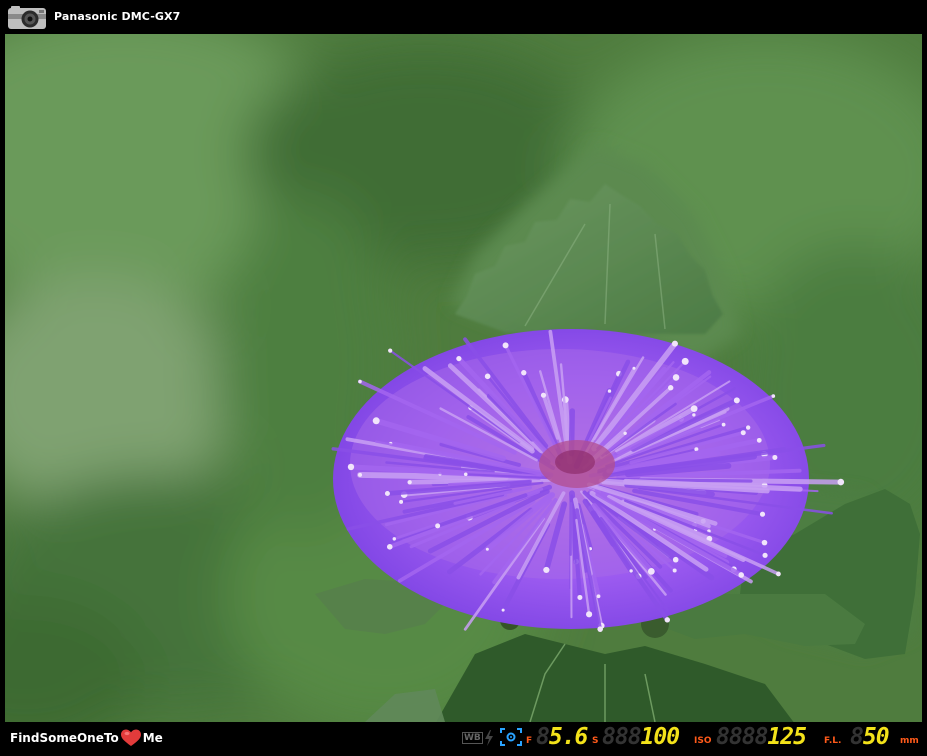 This screenshot has height=756, width=927. What do you see at coordinates (660, 737) in the screenshot?
I see `shutter-value: 100` at bounding box center [660, 737].